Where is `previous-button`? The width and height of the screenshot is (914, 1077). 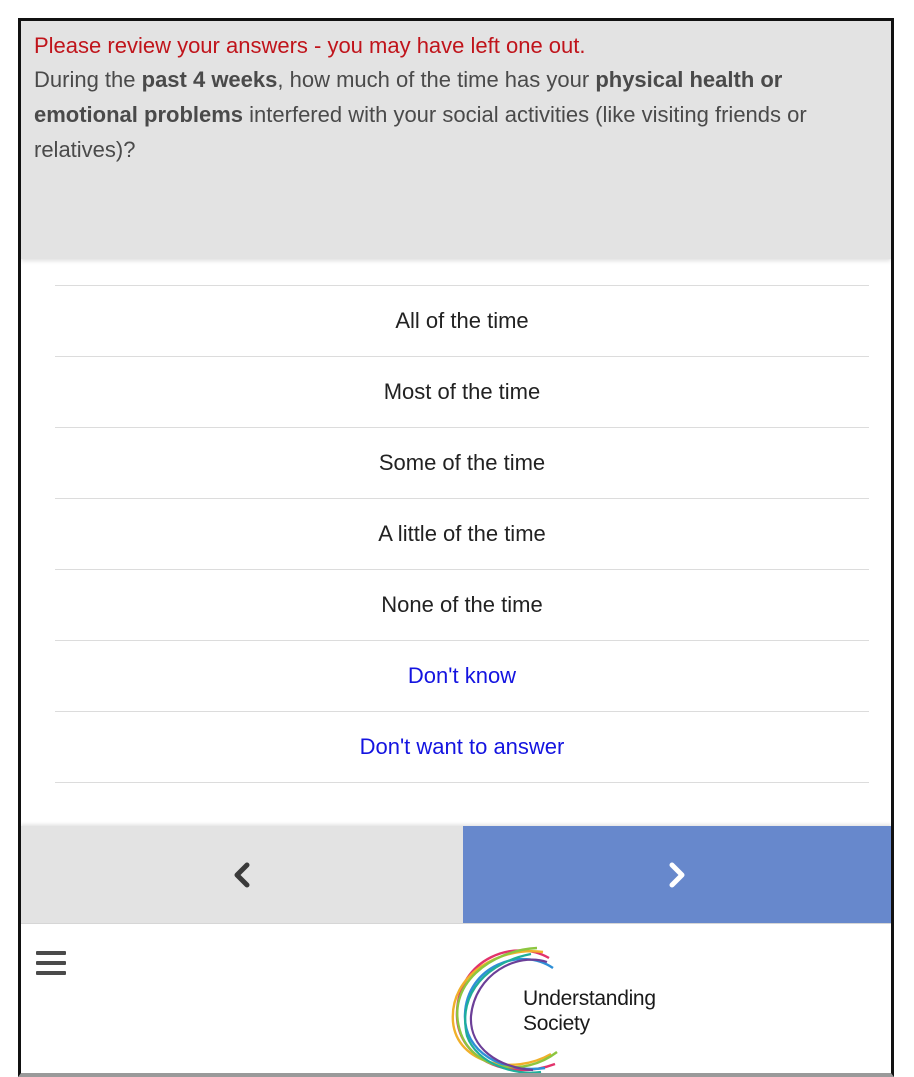 previous-button is located at coordinates (242, 874).